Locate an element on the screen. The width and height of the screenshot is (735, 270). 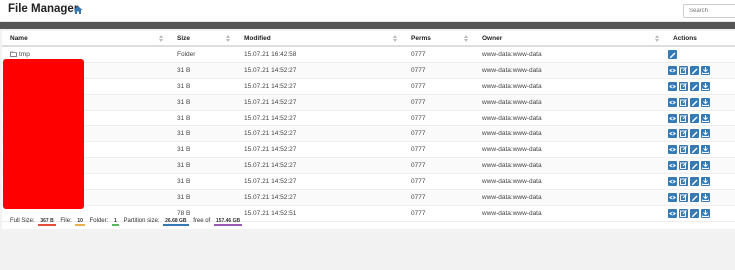
col-header-owner: Owner is located at coordinates (569, 39).